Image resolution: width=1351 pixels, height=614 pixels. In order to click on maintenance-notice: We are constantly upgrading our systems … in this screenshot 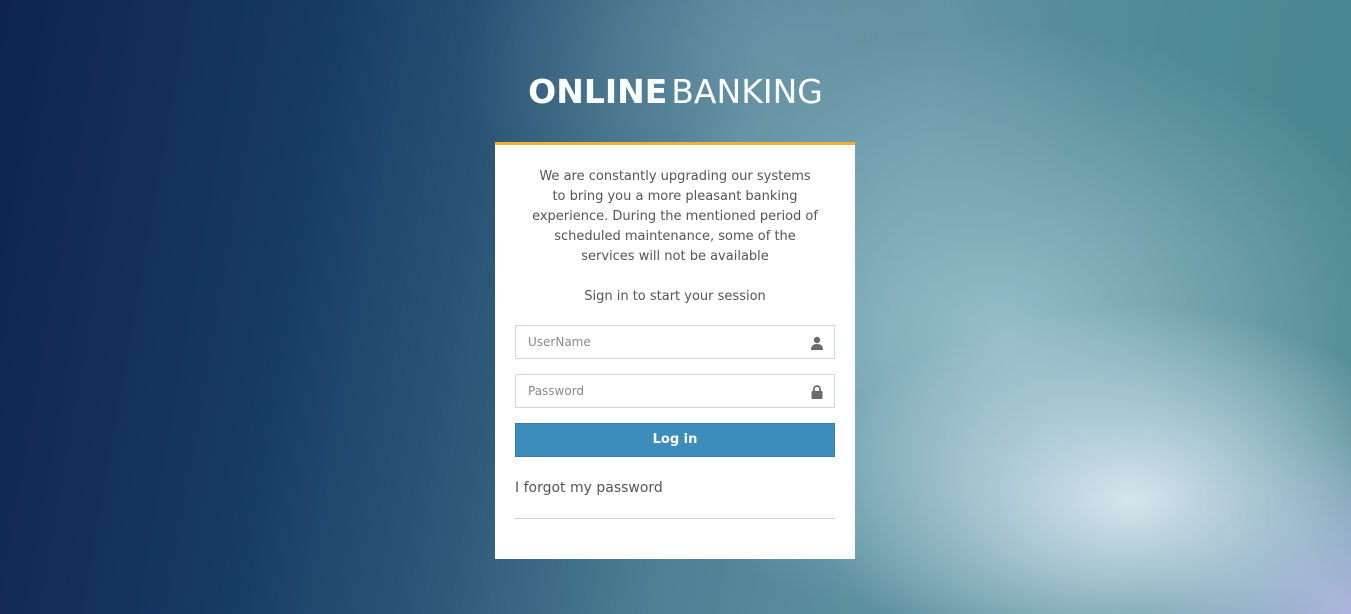, I will do `click(675, 216)`.